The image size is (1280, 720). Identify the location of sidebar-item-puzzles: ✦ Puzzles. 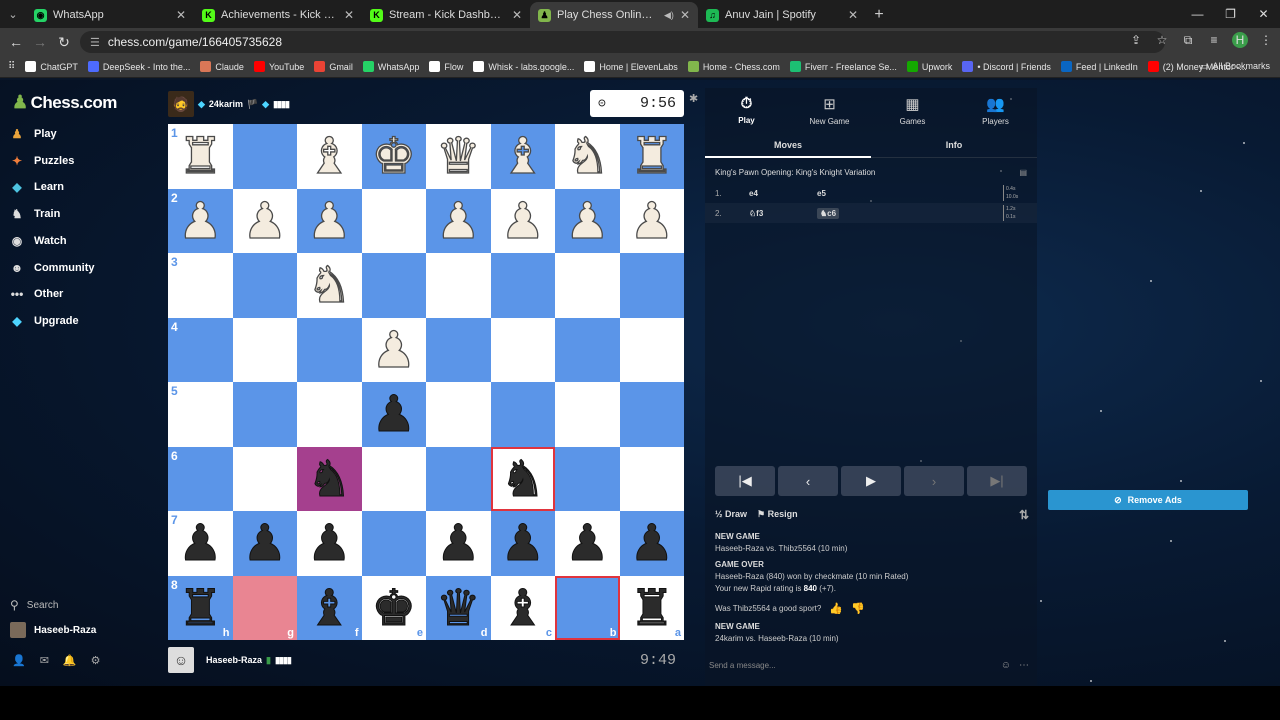
(42, 161).